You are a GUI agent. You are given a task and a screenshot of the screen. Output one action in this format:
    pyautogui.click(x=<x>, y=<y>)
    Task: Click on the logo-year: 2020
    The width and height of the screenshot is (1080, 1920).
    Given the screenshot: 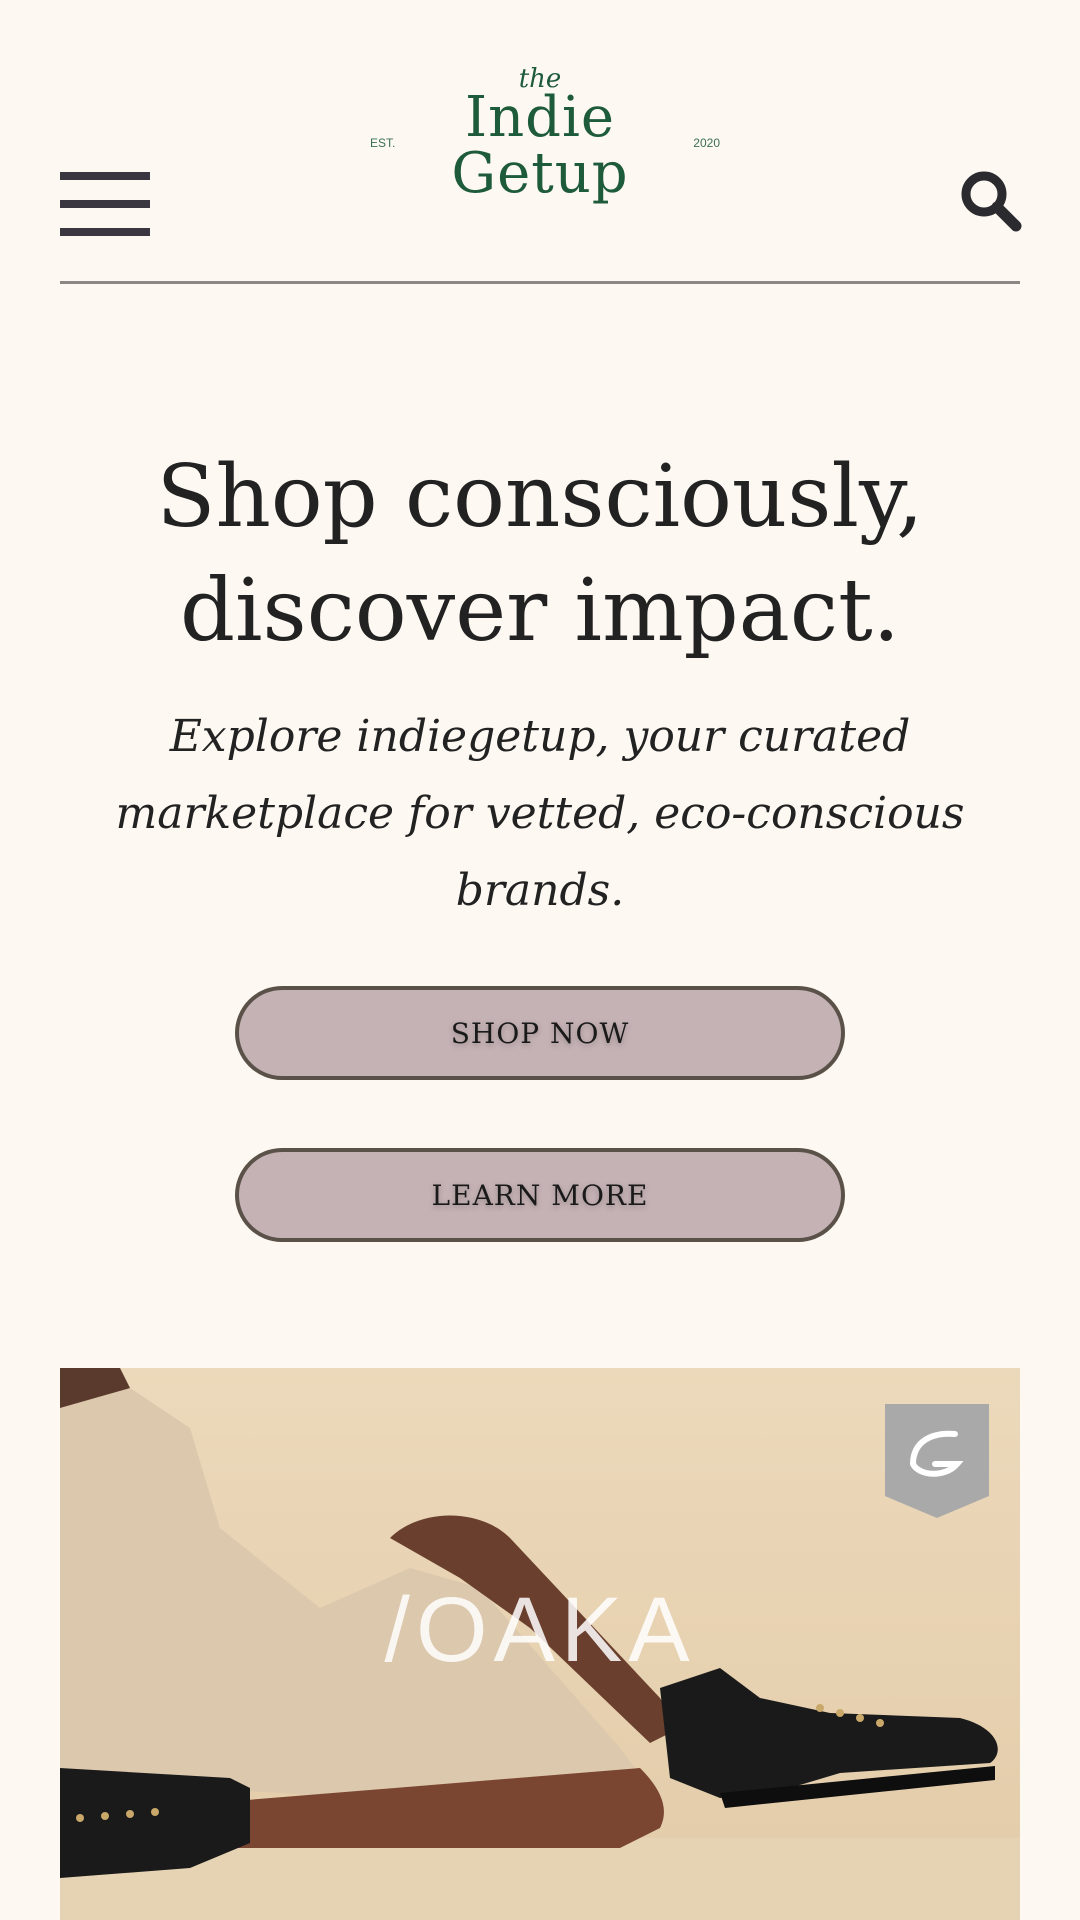 What is the action you would take?
    pyautogui.click(x=706, y=143)
    